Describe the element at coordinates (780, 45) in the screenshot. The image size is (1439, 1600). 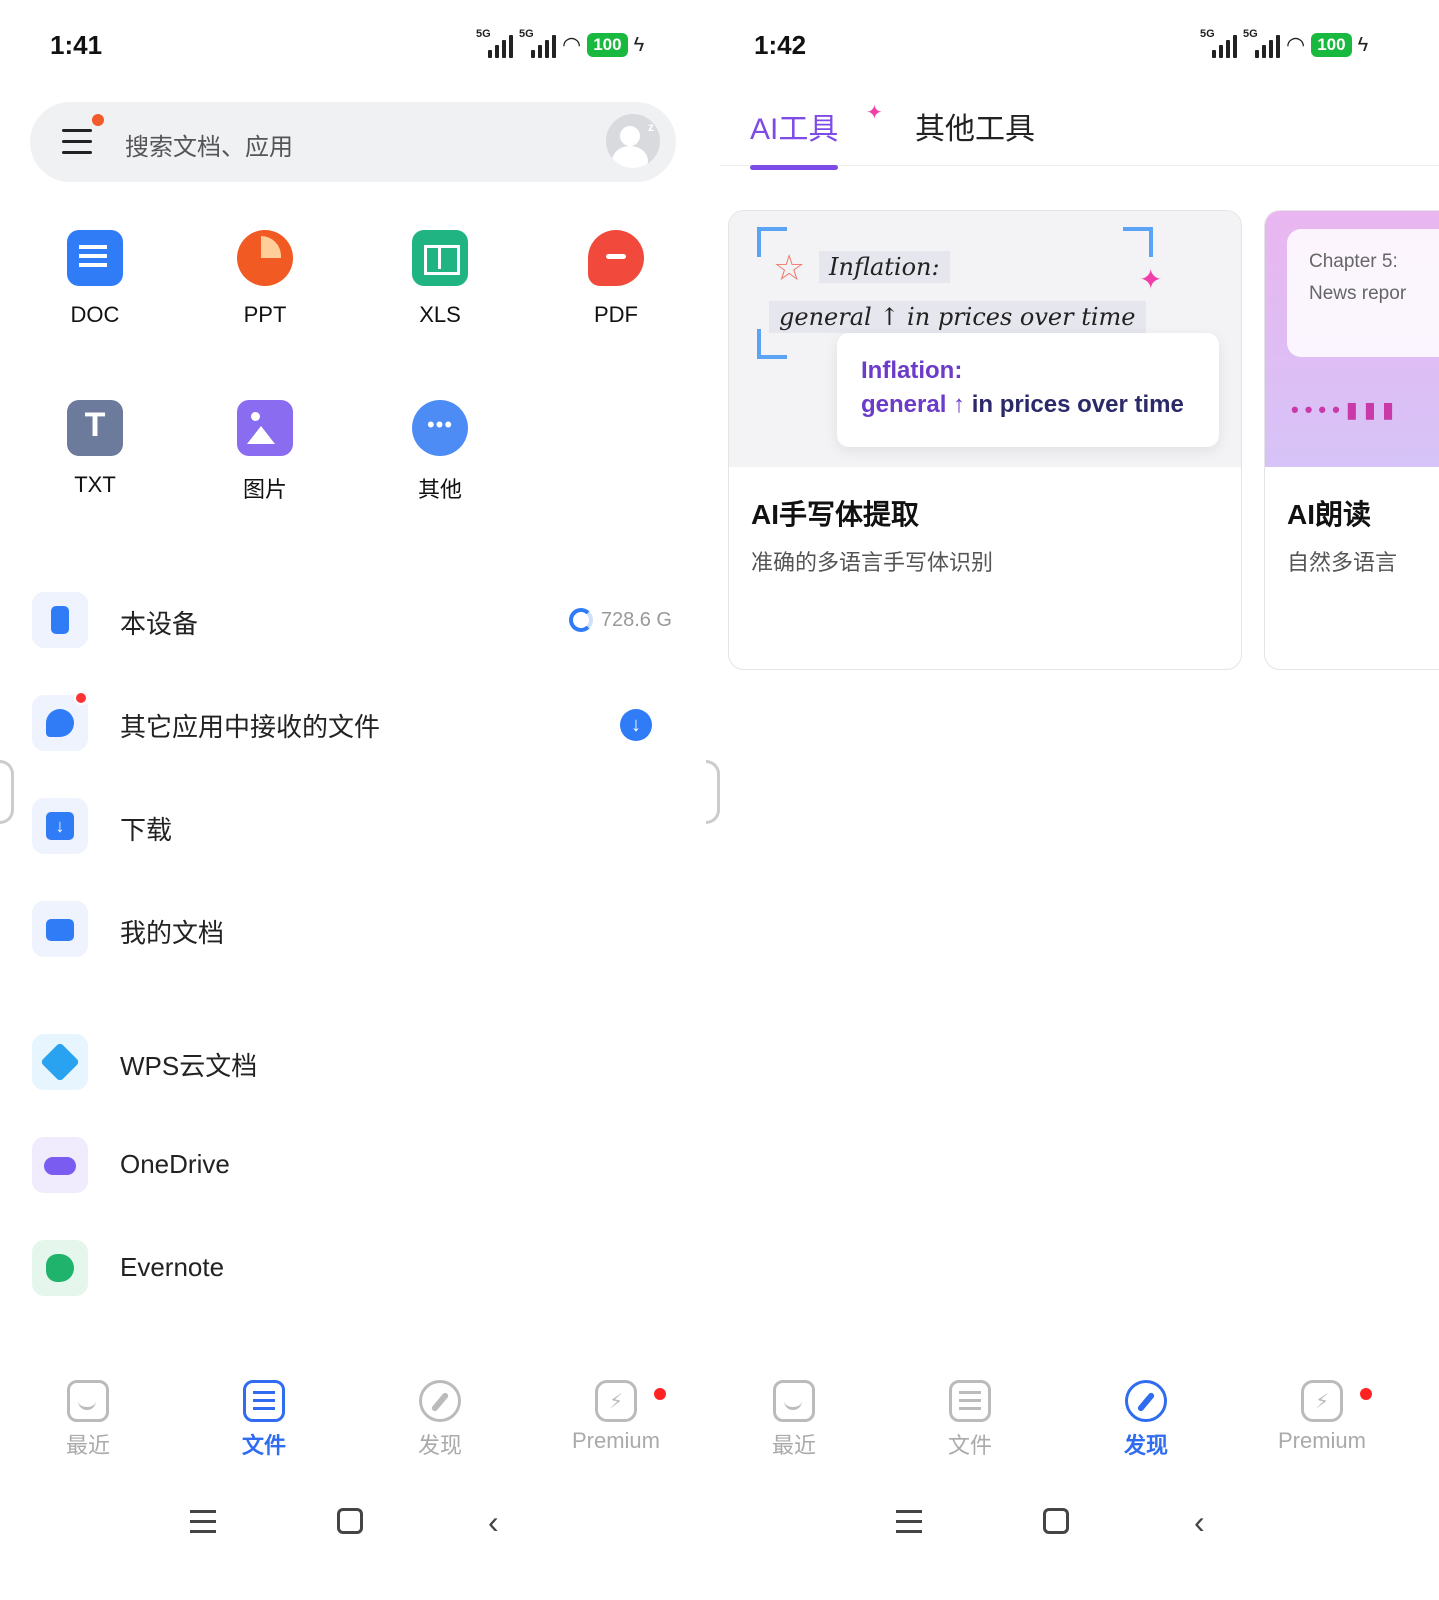
I see `status-time: 1:42` at that location.